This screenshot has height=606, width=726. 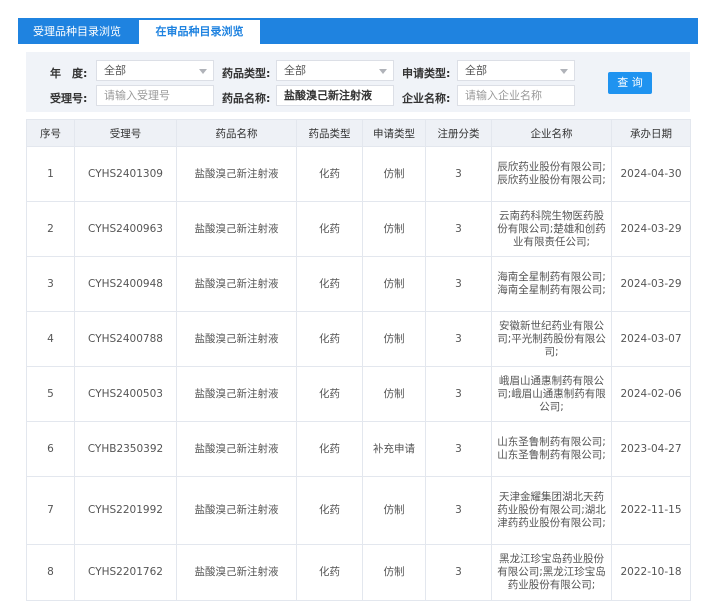 I want to click on cell-no: 5, so click(x=50, y=394).